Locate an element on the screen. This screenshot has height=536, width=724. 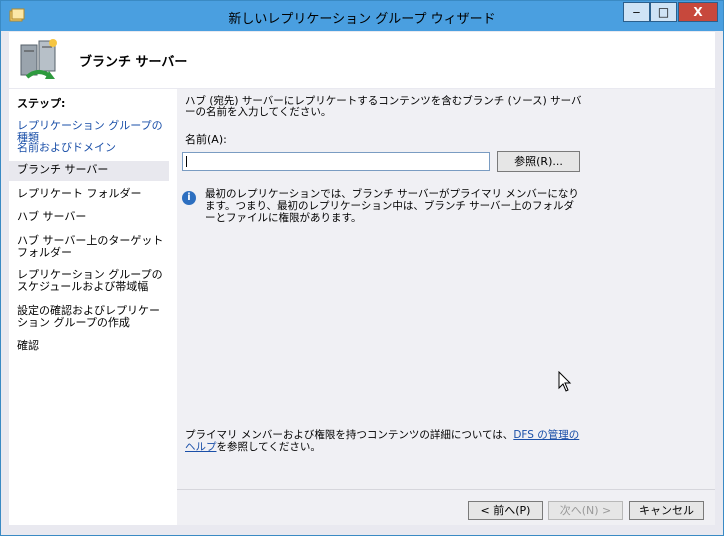
help-note-text: プライマリ メンバーおよび権限を持つコンテンツの詳細については、 is located at coordinates (349, 435).